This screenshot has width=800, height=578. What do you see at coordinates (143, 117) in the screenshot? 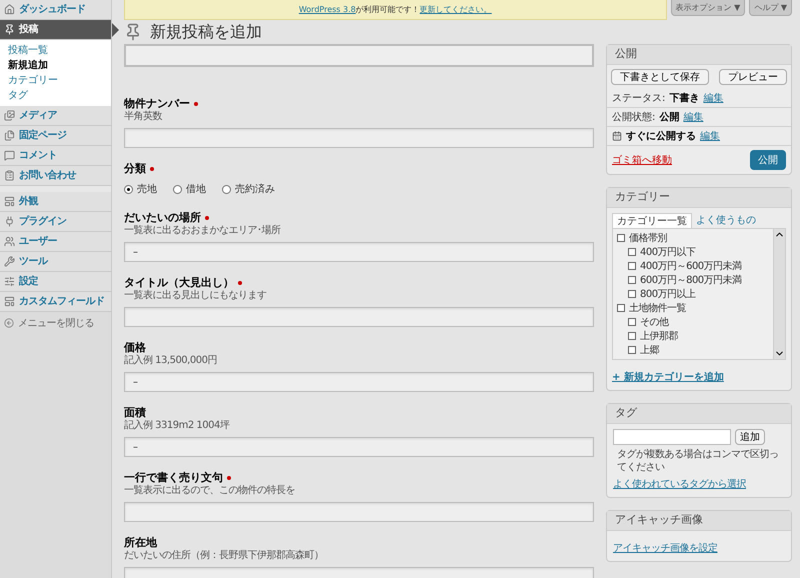
I see `field-hint: 半角英数` at bounding box center [143, 117].